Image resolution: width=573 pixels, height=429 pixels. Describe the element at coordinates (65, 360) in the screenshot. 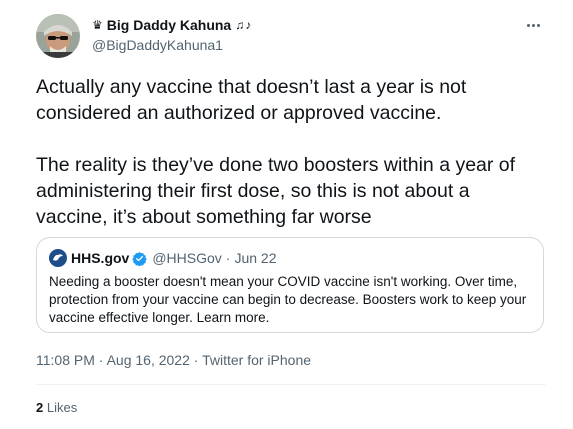

I see `tweet-time: 11:08 PM` at that location.